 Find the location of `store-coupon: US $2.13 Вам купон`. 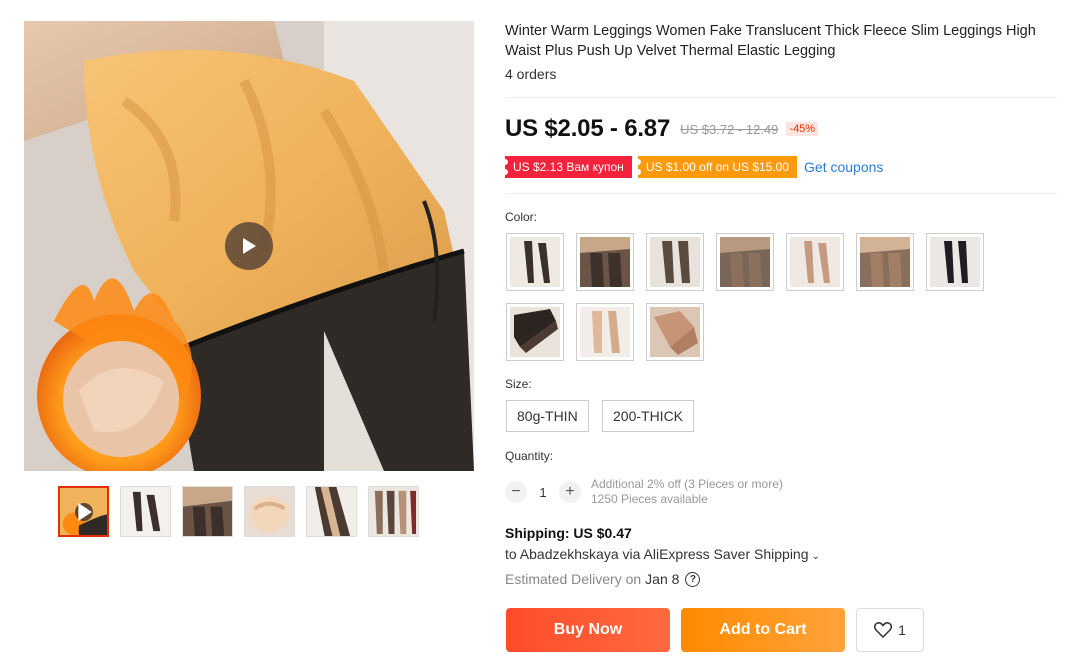

store-coupon: US $2.13 Вам купон is located at coordinates (567, 167).